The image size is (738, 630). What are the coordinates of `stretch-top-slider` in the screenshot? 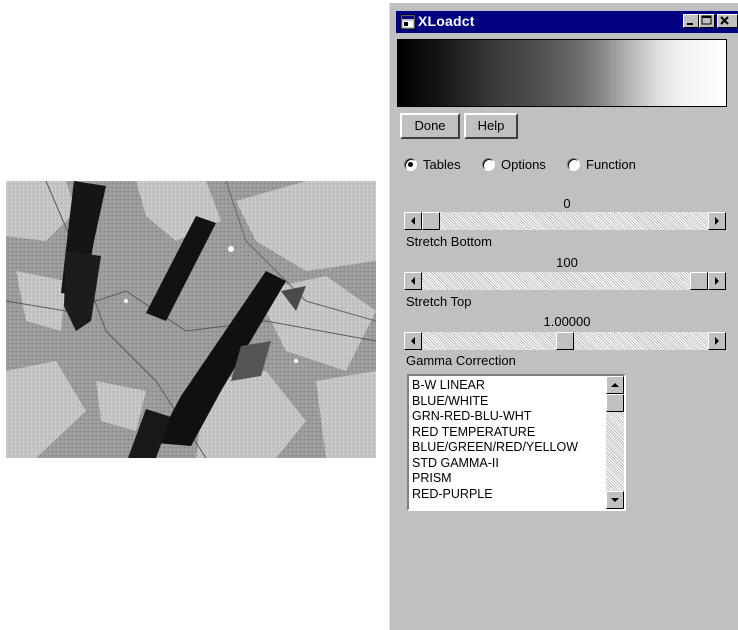 It's located at (565, 281).